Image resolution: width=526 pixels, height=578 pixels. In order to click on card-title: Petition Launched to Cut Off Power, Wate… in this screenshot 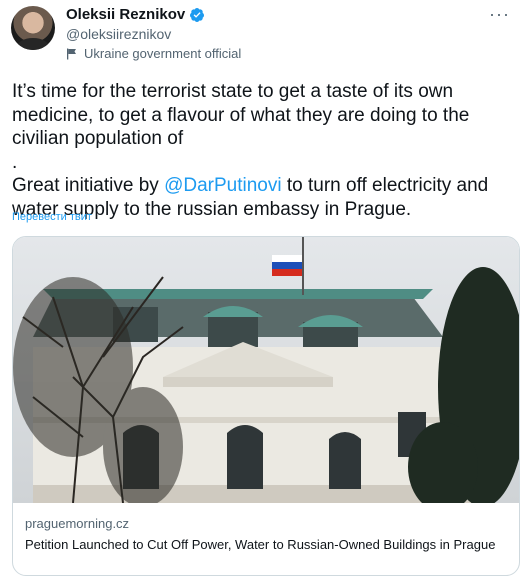, I will do `click(260, 544)`.